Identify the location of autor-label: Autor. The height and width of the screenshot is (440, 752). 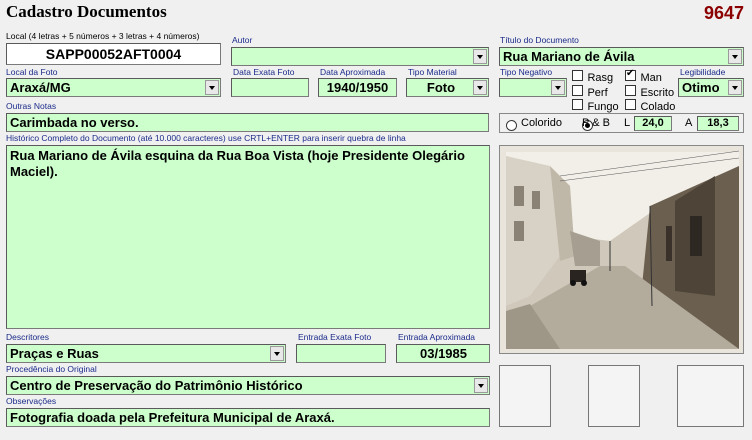
(242, 40).